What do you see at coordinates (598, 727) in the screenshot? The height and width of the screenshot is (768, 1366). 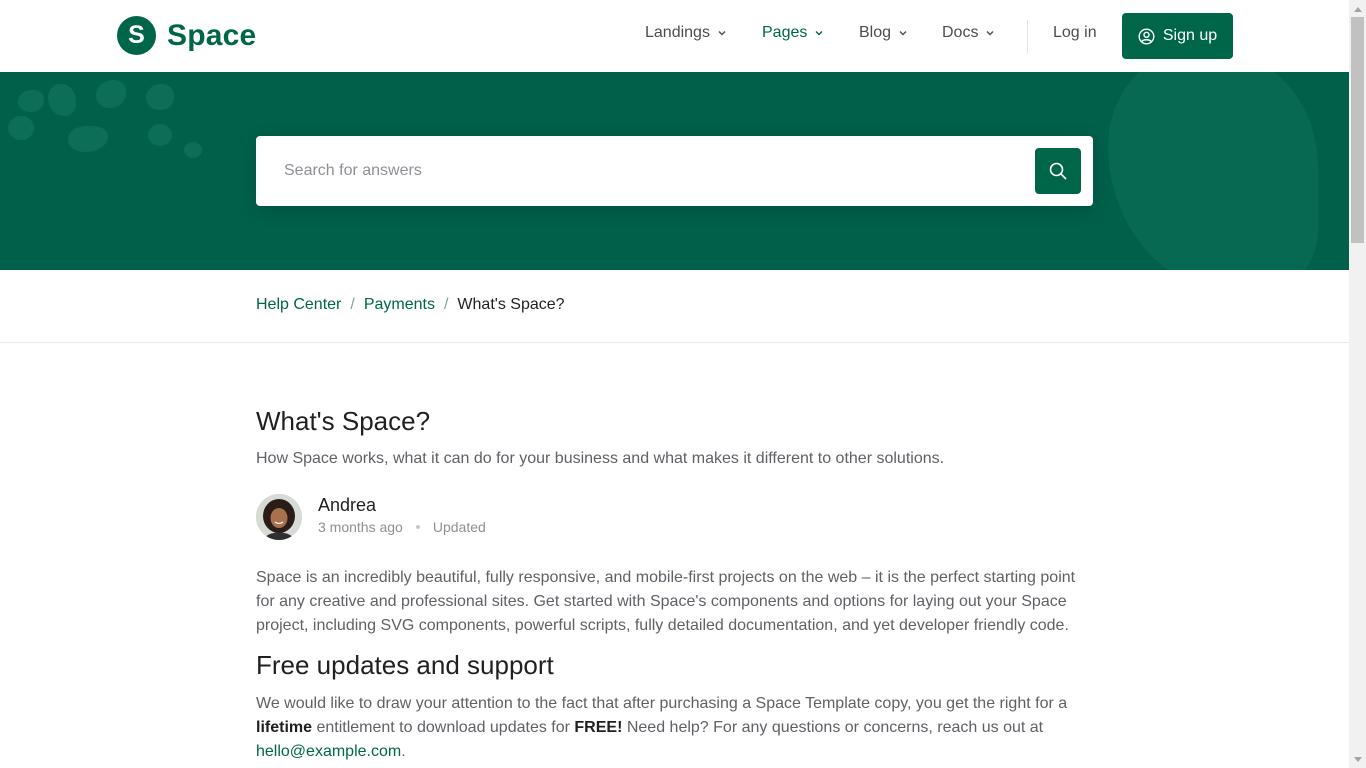 I see `bold-text: FREE!` at bounding box center [598, 727].